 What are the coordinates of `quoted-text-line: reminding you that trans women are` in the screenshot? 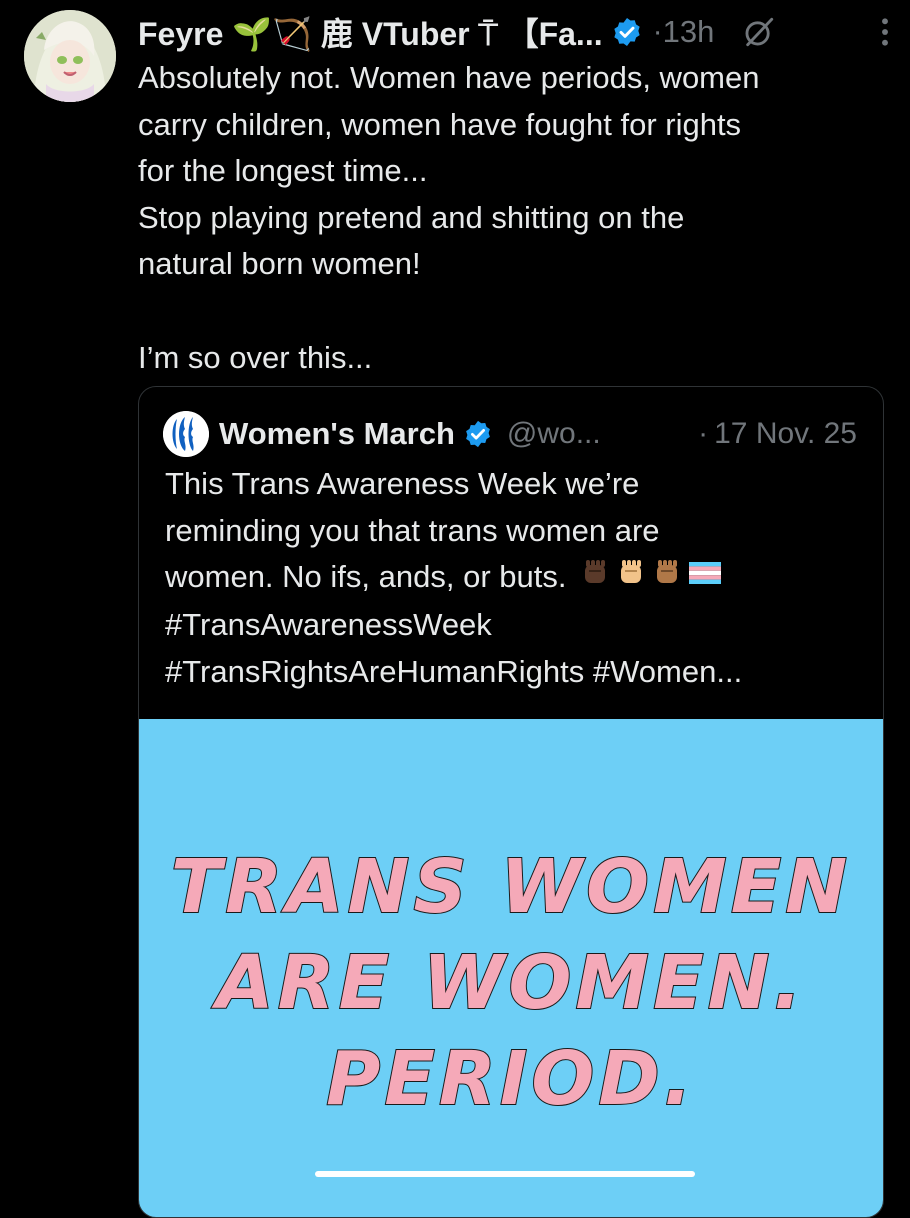 It's located at (412, 530).